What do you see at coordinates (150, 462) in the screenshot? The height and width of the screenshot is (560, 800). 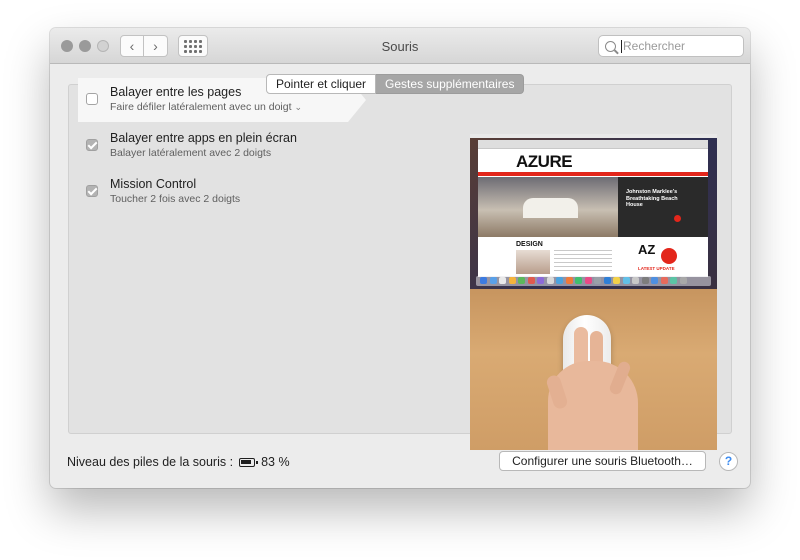 I see `battery-label: Niveau des piles de la souris :` at bounding box center [150, 462].